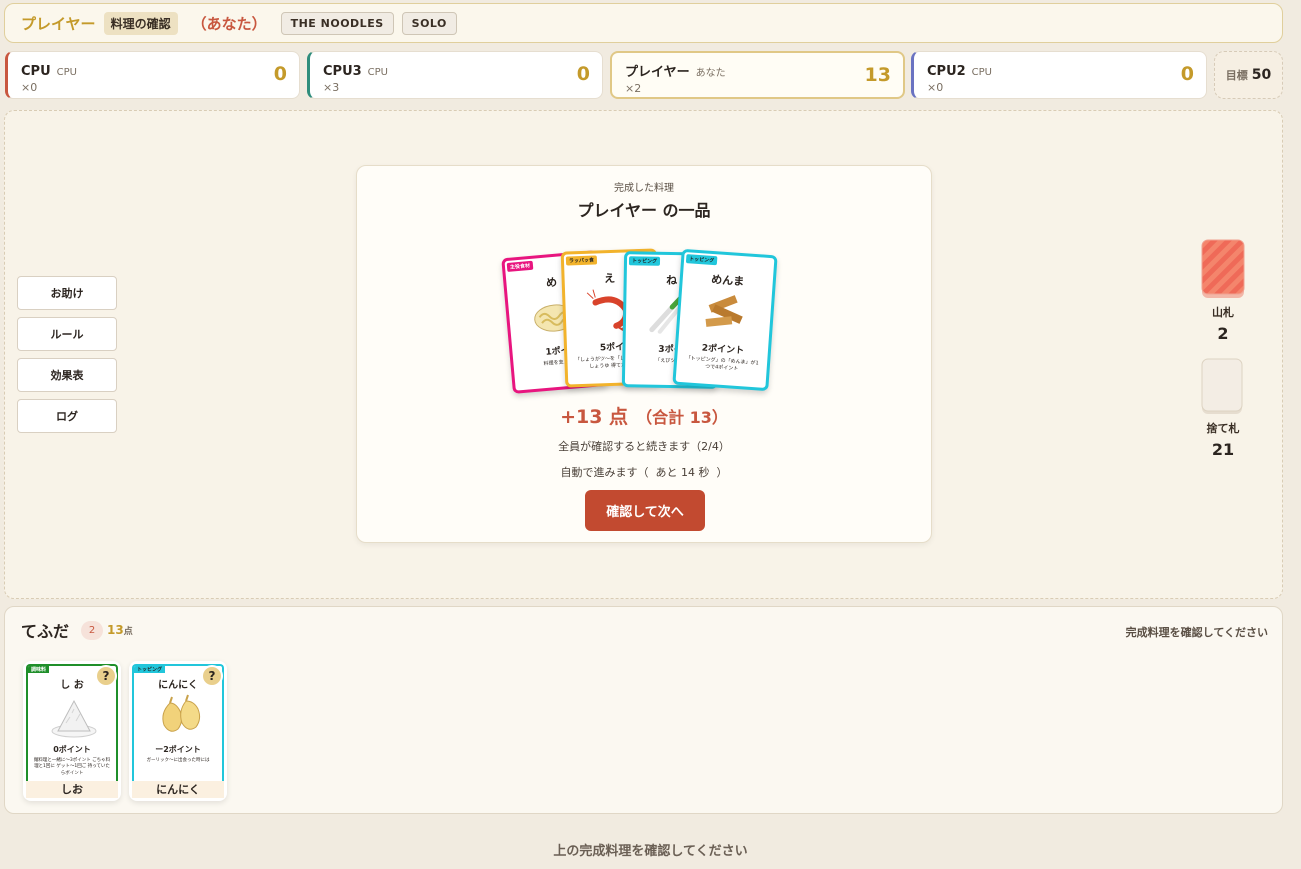  I want to click on help-button: お助け, so click(67, 293).